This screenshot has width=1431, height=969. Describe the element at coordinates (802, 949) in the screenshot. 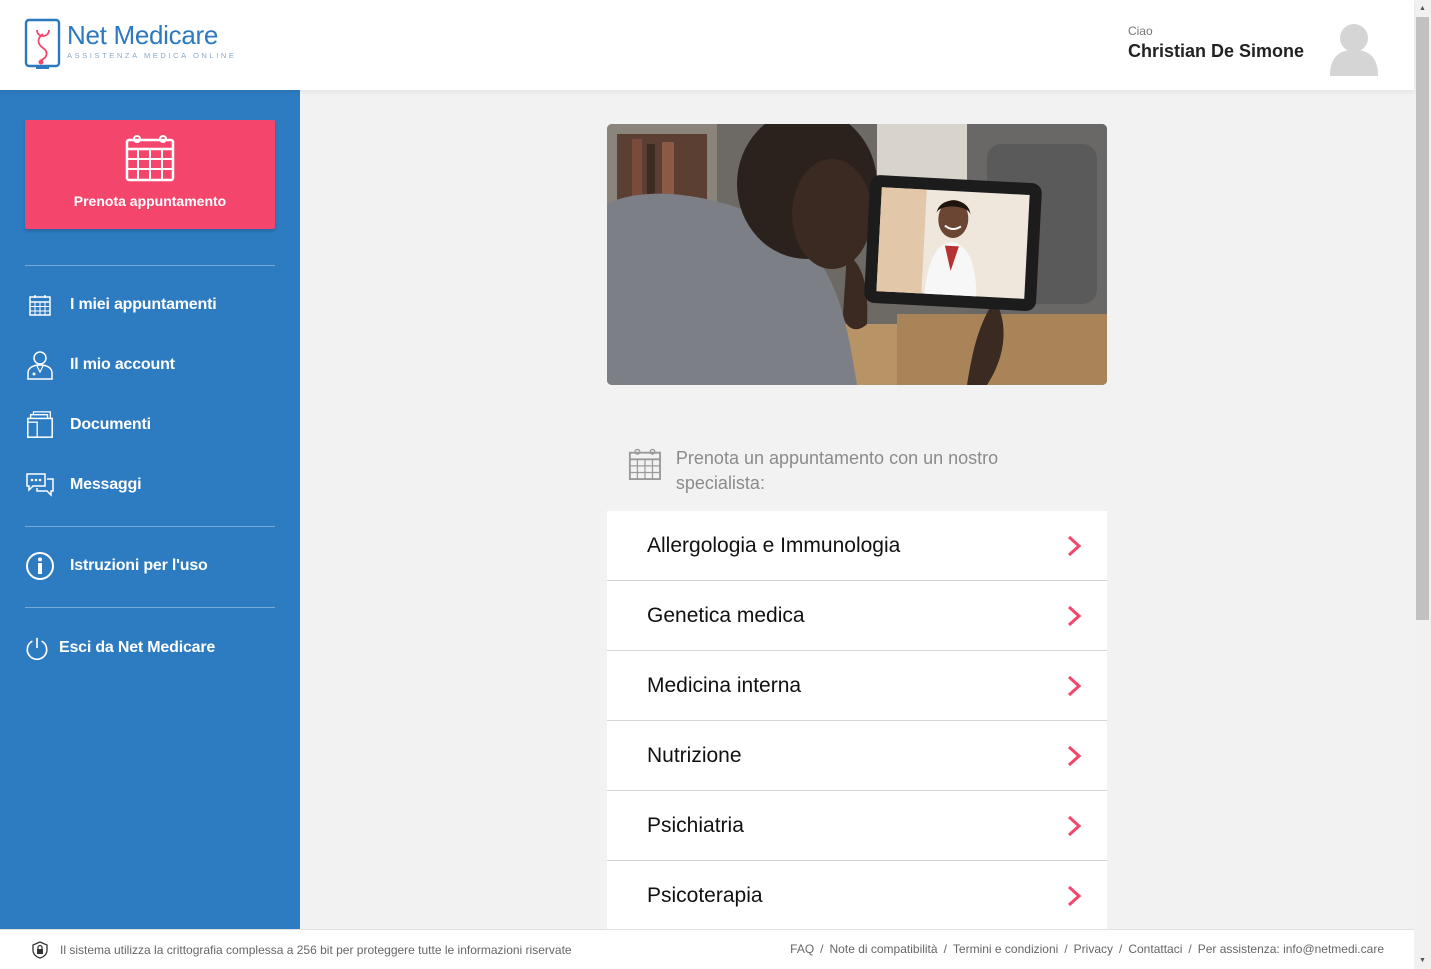

I see `footer-link-faq: FAQ` at that location.